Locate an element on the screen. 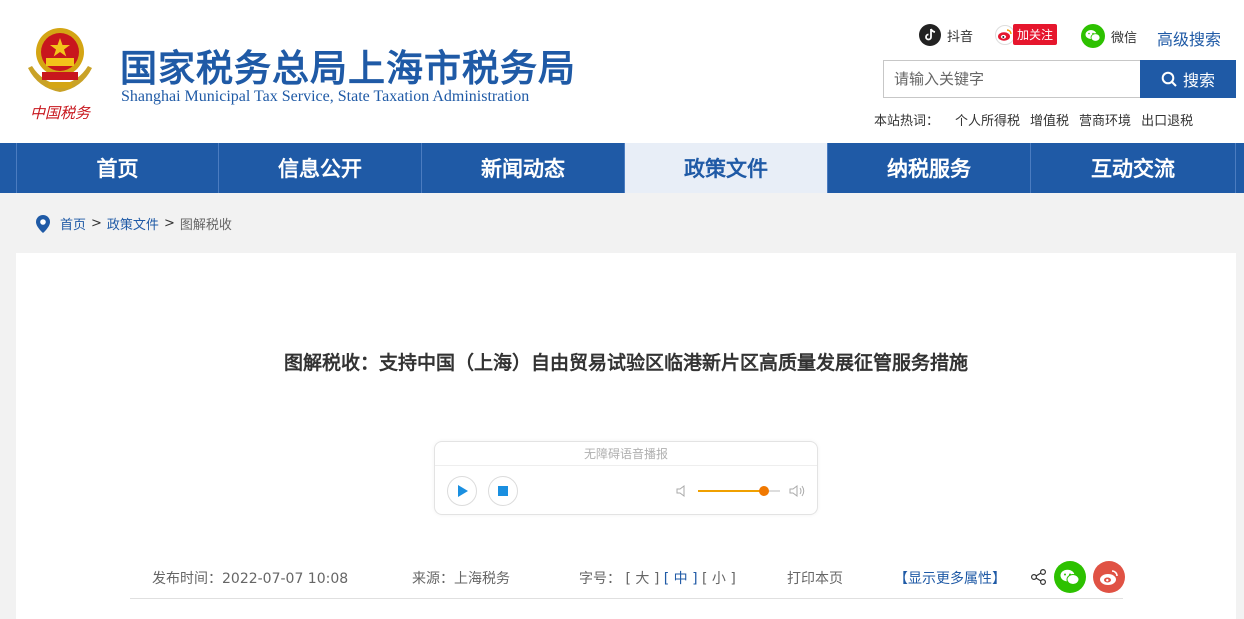  volume-high-icon is located at coordinates (797, 491).